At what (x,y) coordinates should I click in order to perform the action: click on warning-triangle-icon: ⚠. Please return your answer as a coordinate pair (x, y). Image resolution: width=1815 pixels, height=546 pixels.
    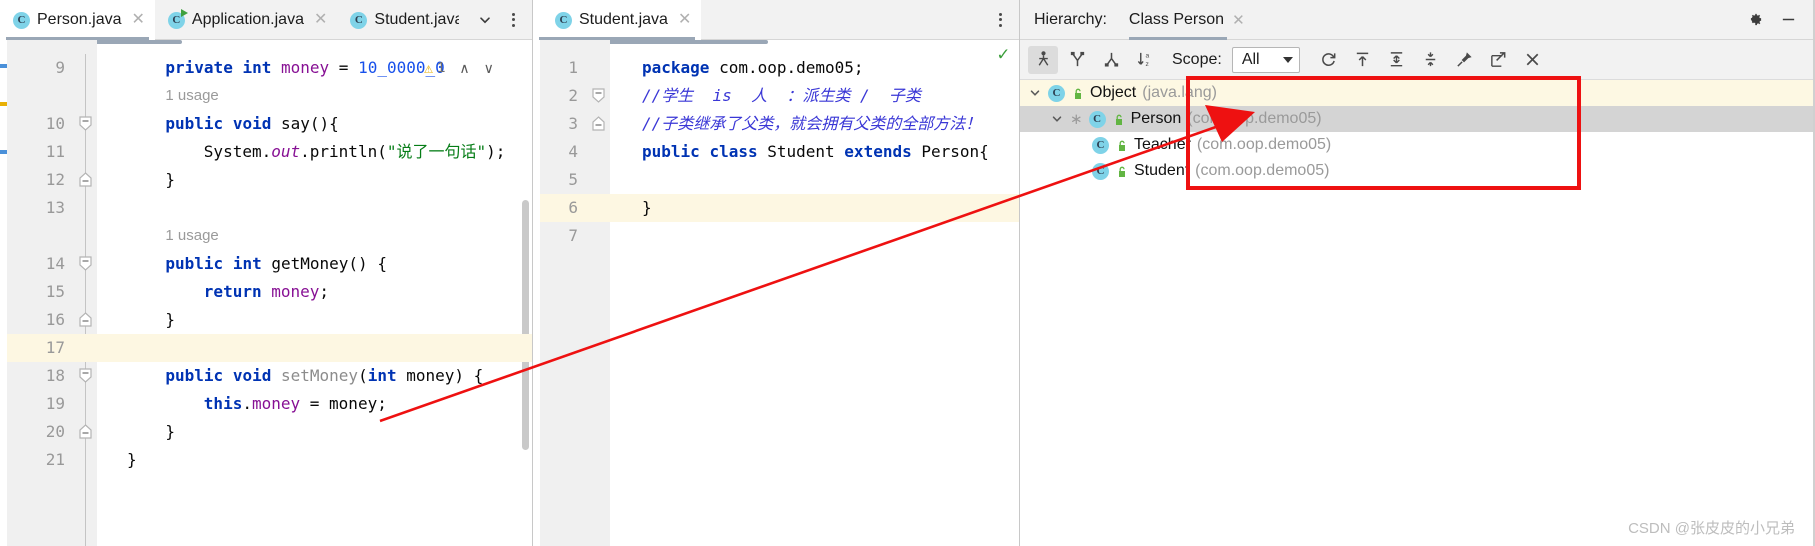
    Looking at the image, I should click on (429, 68).